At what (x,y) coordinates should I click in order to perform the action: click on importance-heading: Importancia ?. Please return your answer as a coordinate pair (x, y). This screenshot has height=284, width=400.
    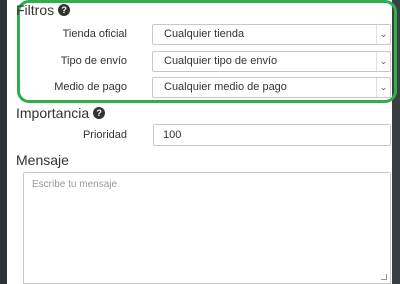
    Looking at the image, I should click on (61, 113).